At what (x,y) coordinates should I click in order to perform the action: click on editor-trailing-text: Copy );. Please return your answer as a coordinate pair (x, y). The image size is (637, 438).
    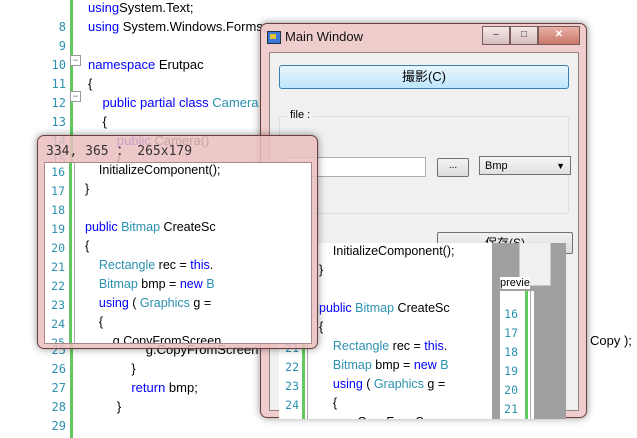
    Looking at the image, I should click on (611, 340).